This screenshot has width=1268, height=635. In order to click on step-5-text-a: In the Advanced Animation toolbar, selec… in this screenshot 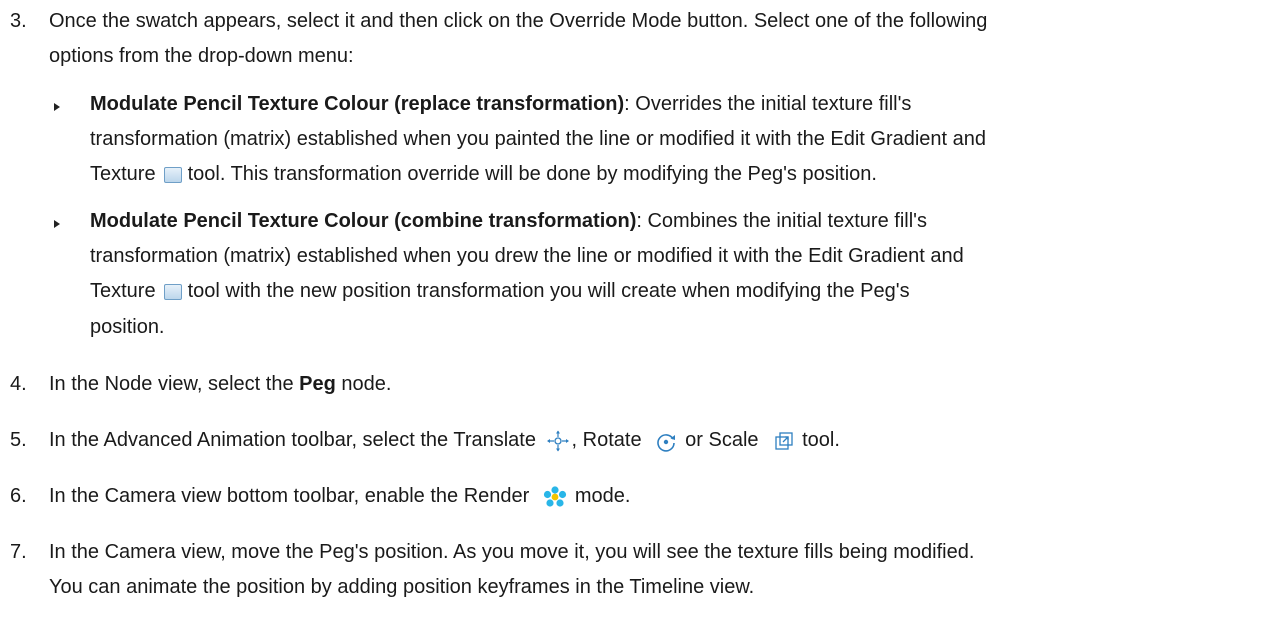, I will do `click(292, 440)`.